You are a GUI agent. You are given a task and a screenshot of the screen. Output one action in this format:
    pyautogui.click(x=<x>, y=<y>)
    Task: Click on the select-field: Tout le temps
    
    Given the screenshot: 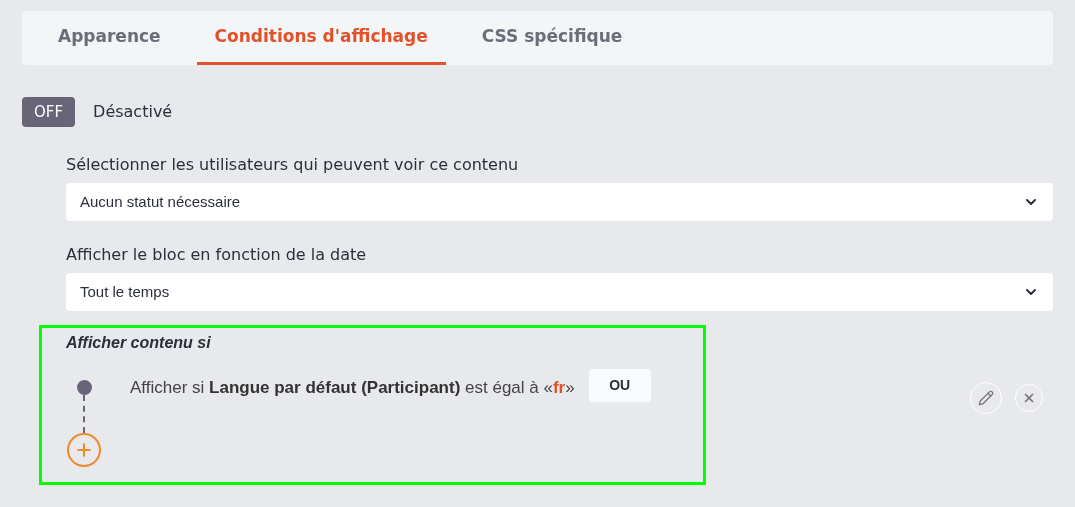 What is the action you would take?
    pyautogui.click(x=559, y=292)
    